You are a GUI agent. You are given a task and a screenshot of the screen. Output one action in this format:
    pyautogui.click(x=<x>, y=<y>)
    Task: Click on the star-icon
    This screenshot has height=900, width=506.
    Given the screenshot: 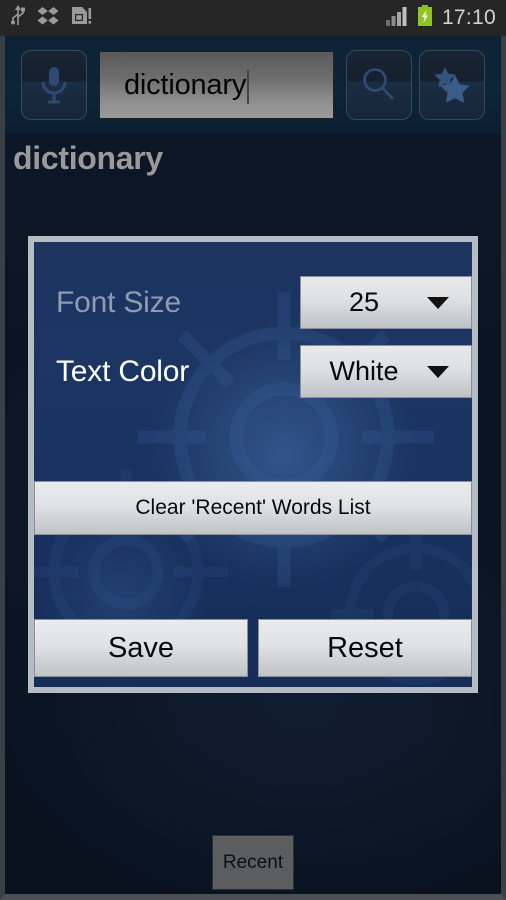 What is the action you would take?
    pyautogui.click(x=452, y=85)
    